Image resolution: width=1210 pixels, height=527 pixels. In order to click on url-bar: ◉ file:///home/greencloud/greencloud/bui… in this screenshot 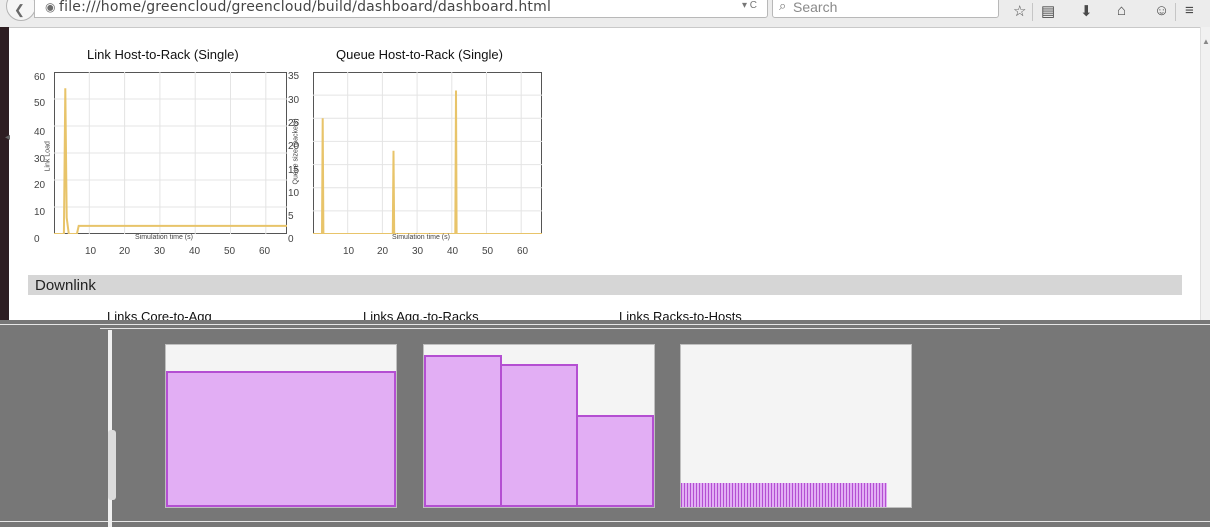, I will do `click(401, 9)`.